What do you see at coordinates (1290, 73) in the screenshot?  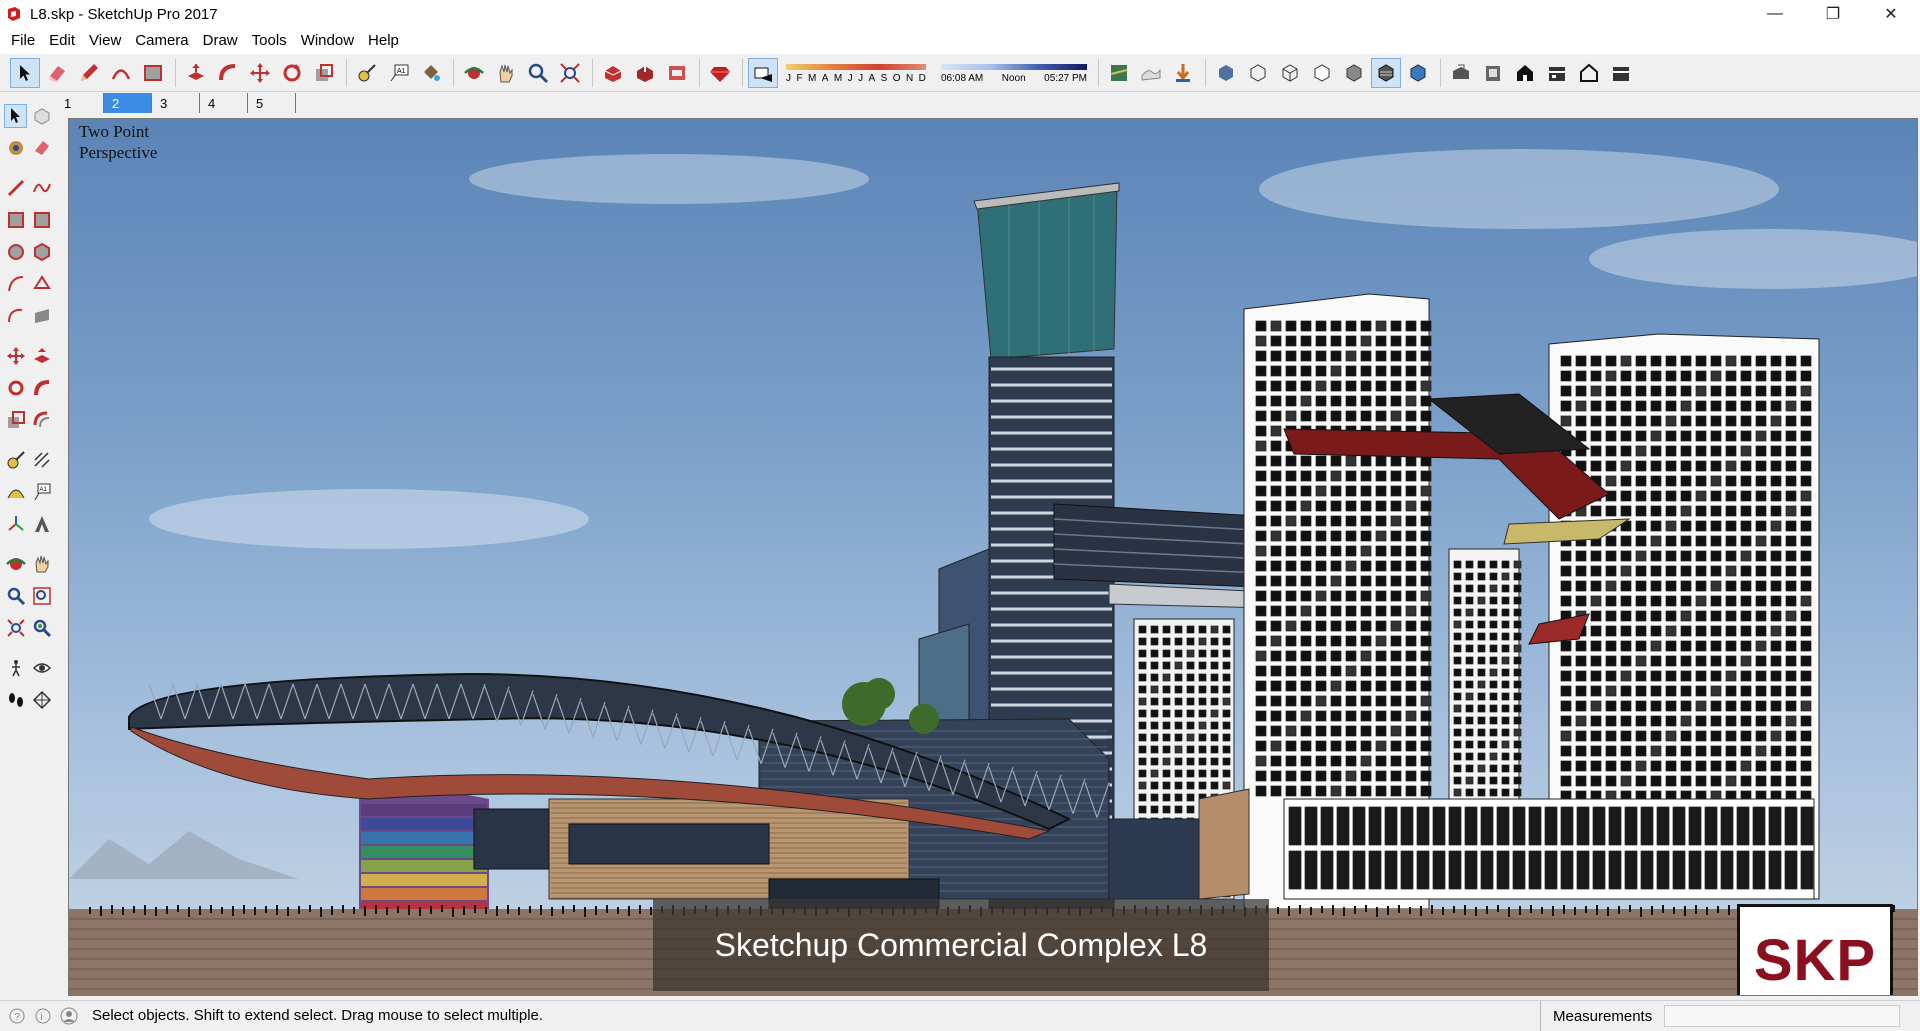 I see `wireframe-style-icon` at bounding box center [1290, 73].